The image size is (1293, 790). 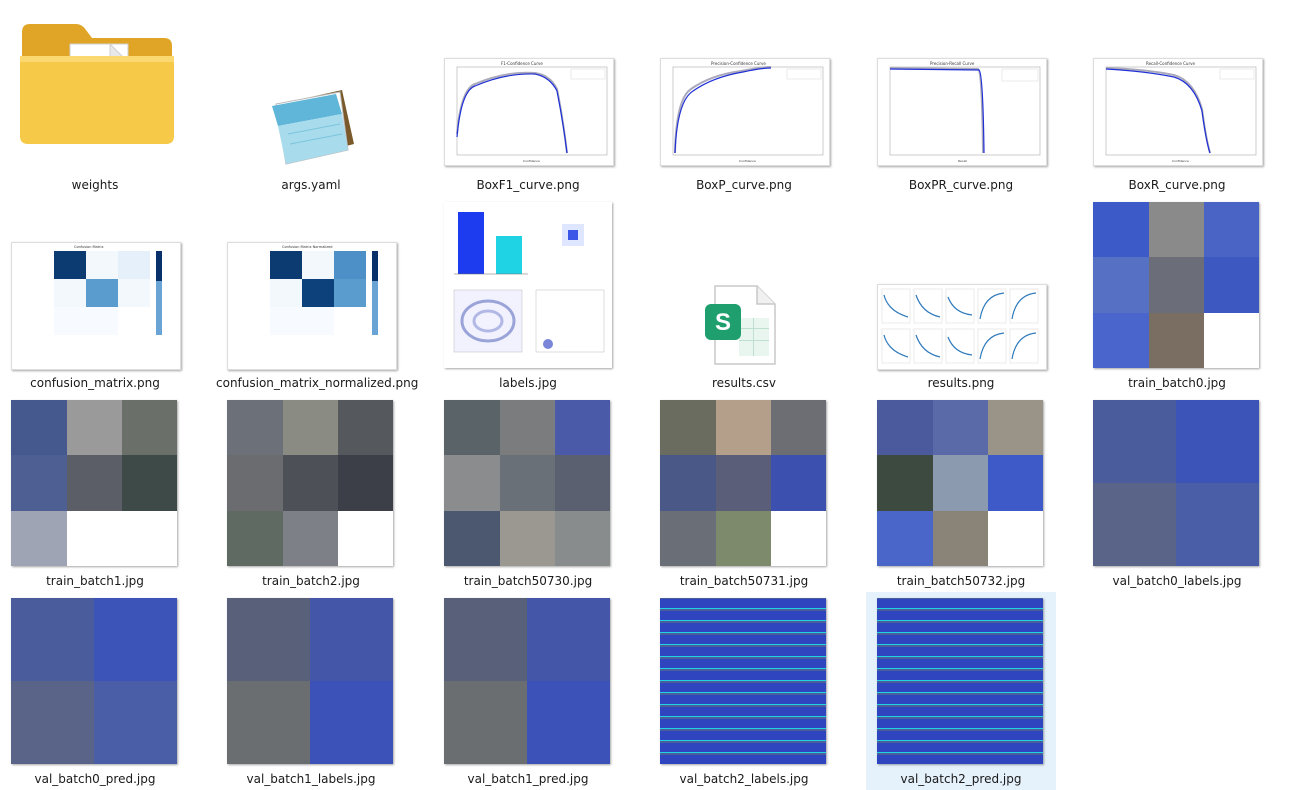 What do you see at coordinates (528, 383) in the screenshot?
I see `file-name: labels.jpg` at bounding box center [528, 383].